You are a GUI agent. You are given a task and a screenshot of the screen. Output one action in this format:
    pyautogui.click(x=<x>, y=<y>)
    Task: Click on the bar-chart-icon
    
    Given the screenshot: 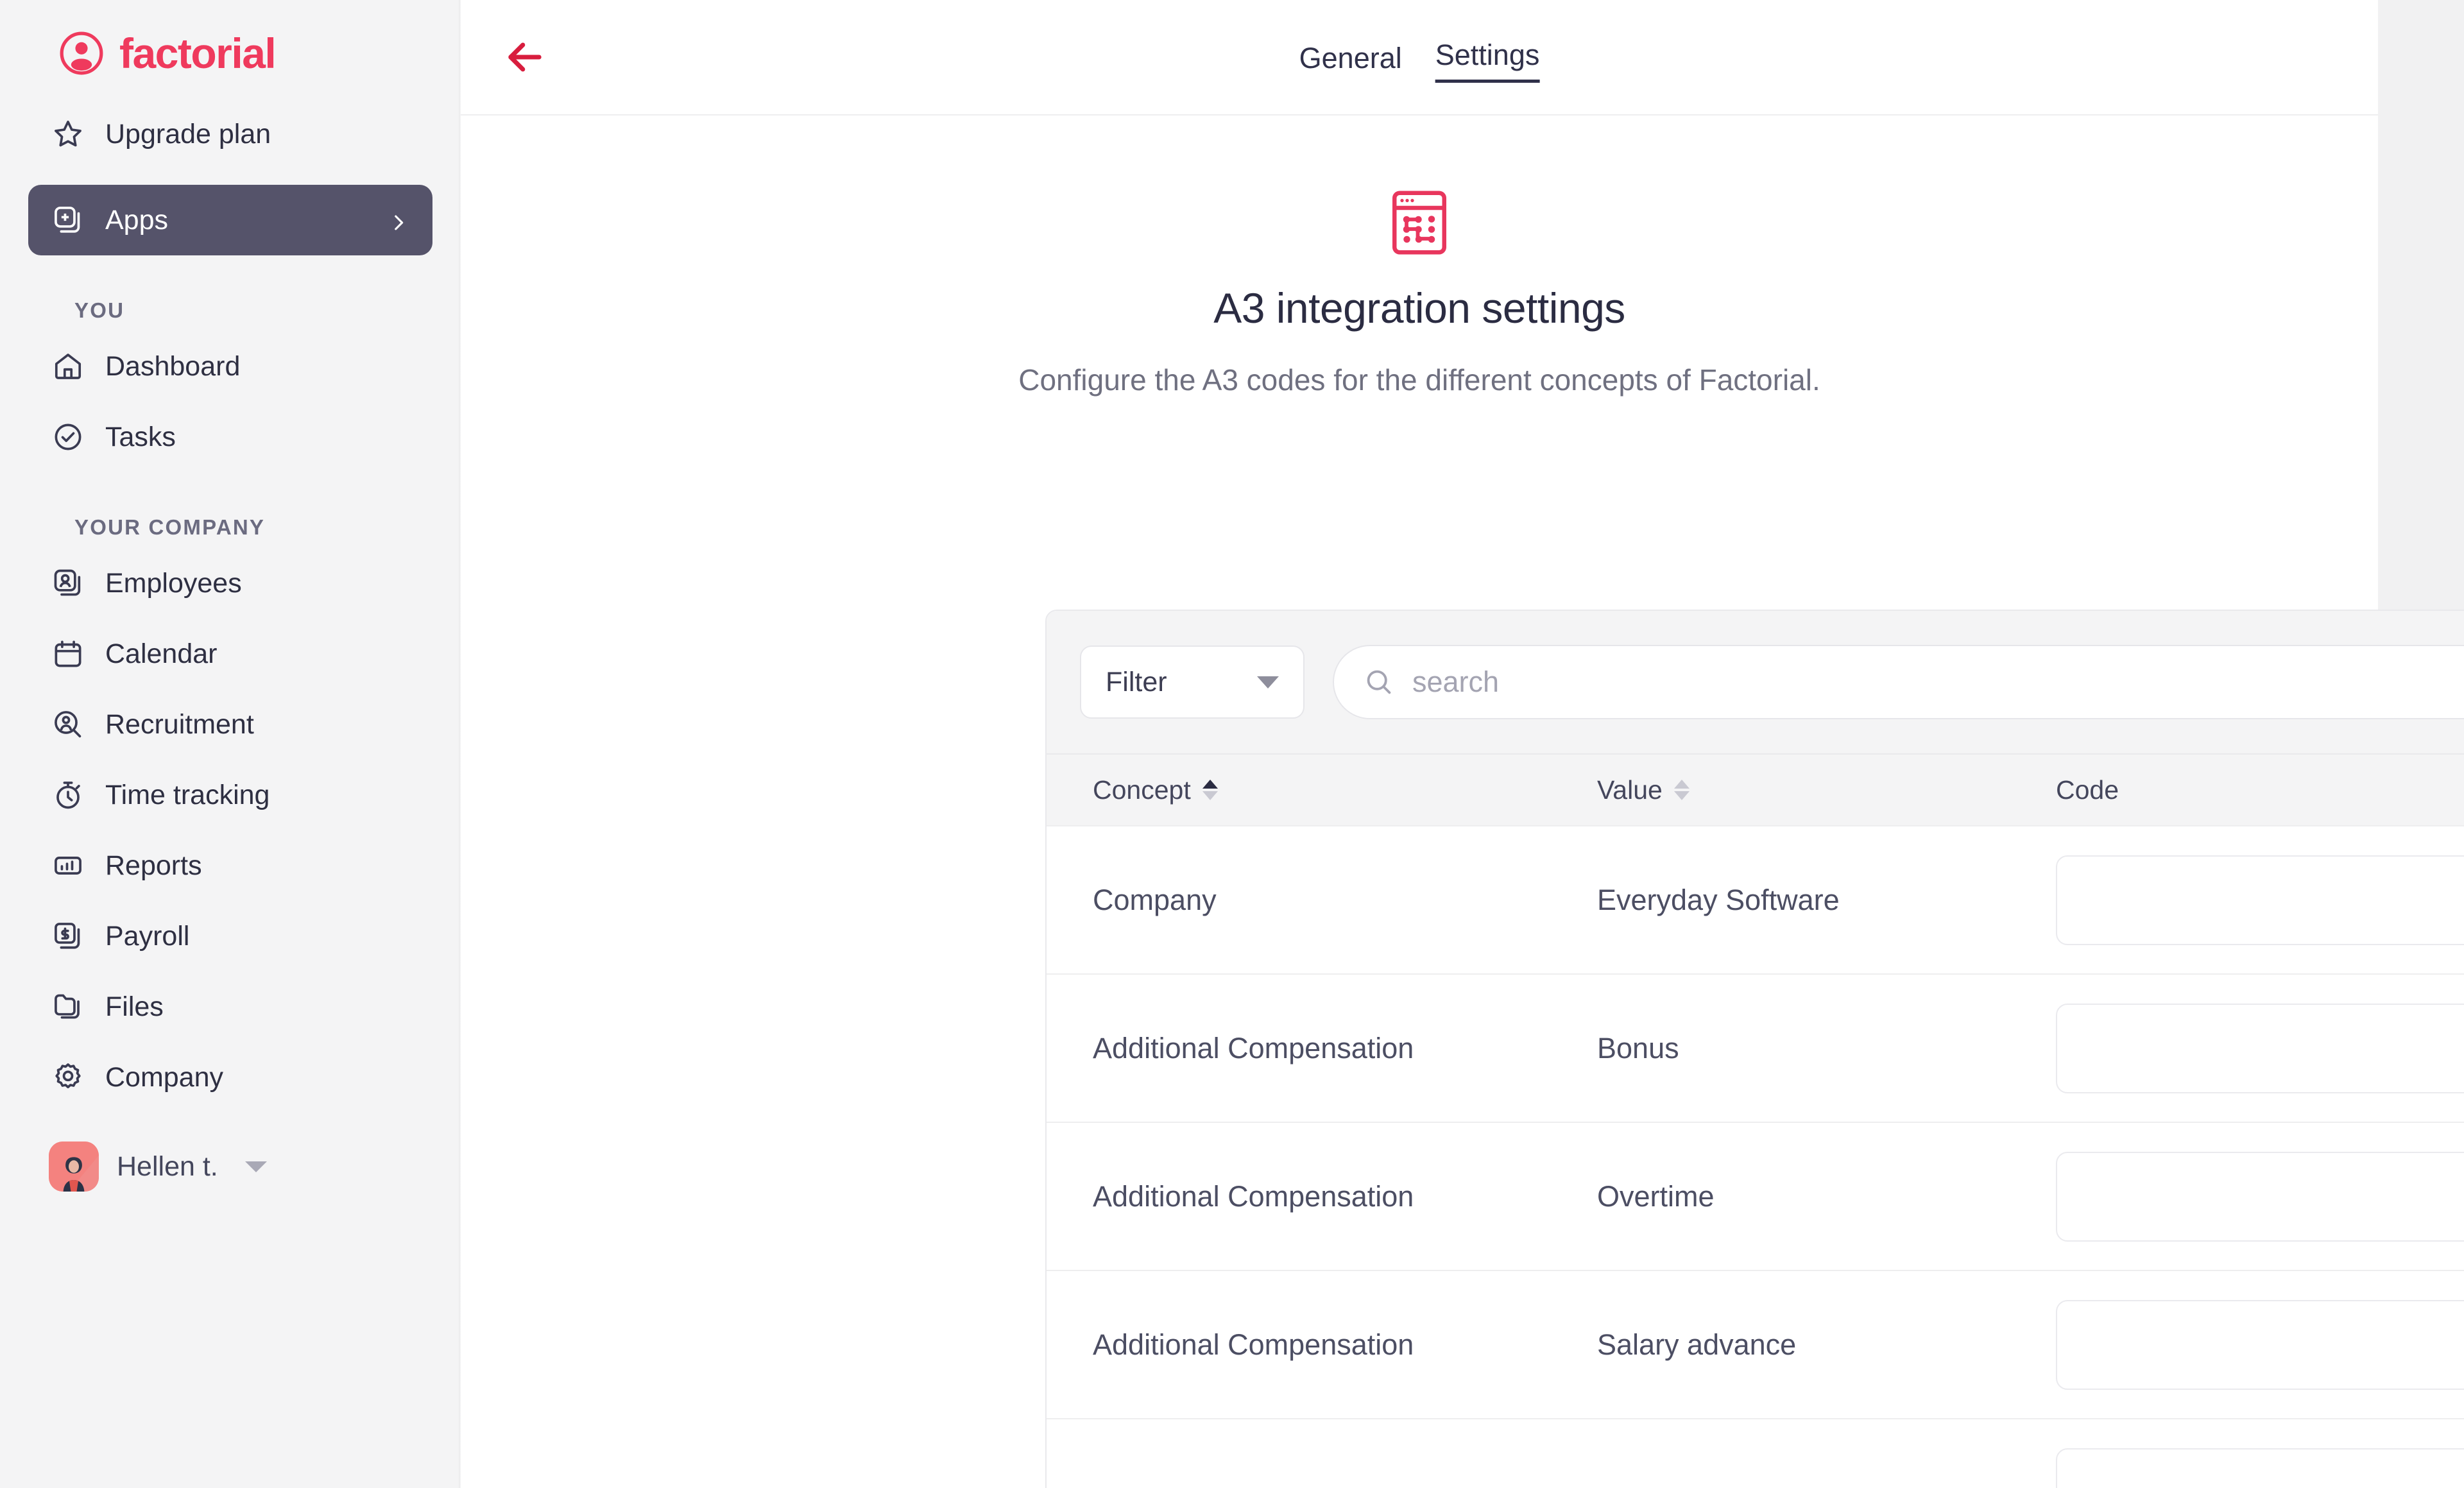 What is the action you would take?
    pyautogui.click(x=68, y=865)
    